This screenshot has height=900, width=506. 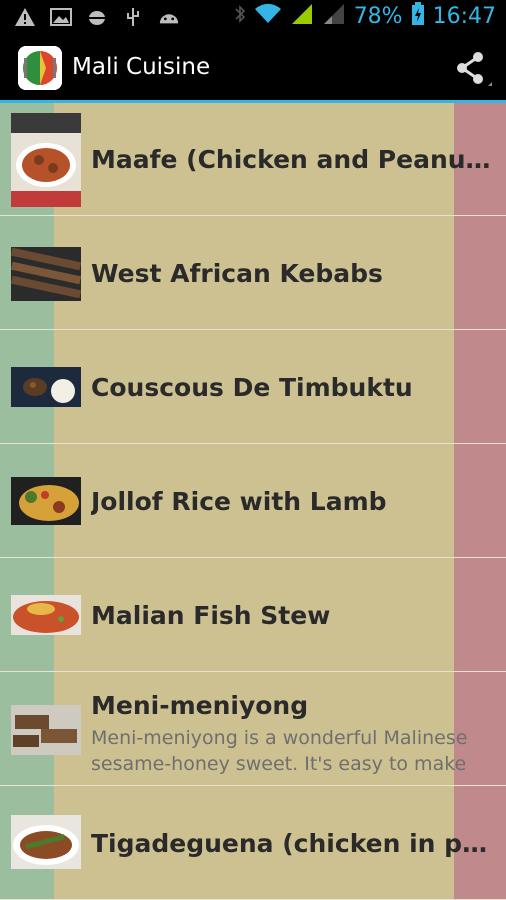 I want to click on wifi-icon, so click(x=268, y=16).